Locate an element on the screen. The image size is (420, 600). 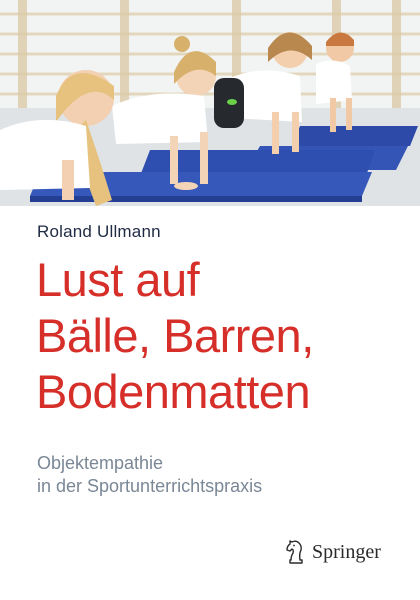
publisher-logo: Springer is located at coordinates (333, 552).